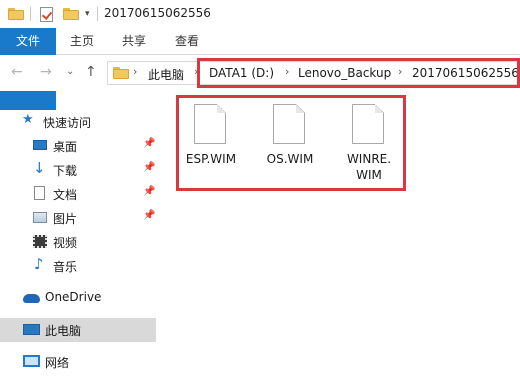  Describe the element at coordinates (358, 73) in the screenshot. I see `address-highlight-box` at that location.